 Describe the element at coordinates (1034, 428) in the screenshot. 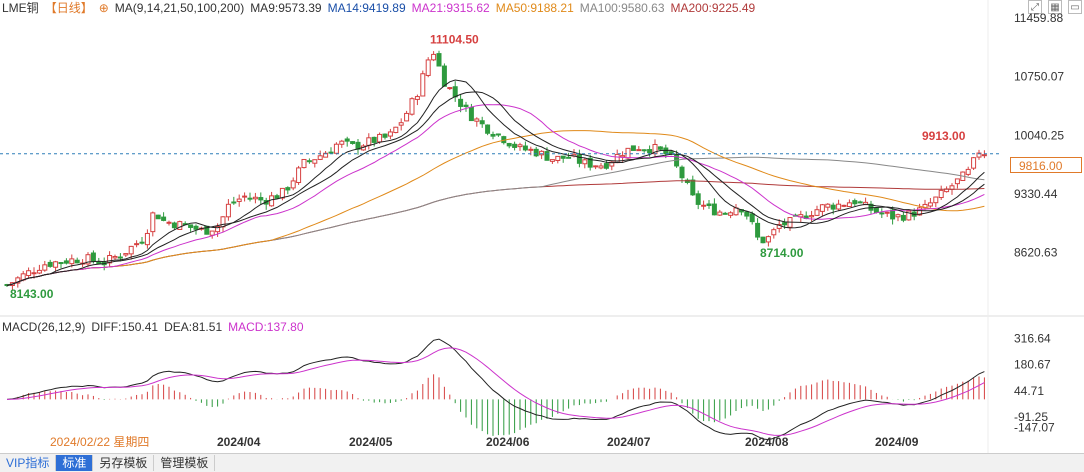

I see `macd-tick-label: -147.07` at that location.